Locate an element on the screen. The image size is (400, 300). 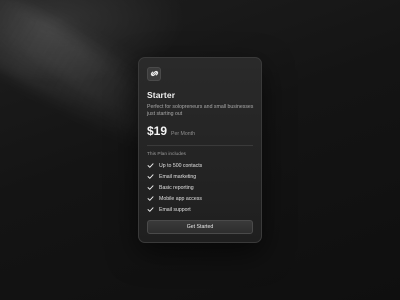
link-icon is located at coordinates (154, 74).